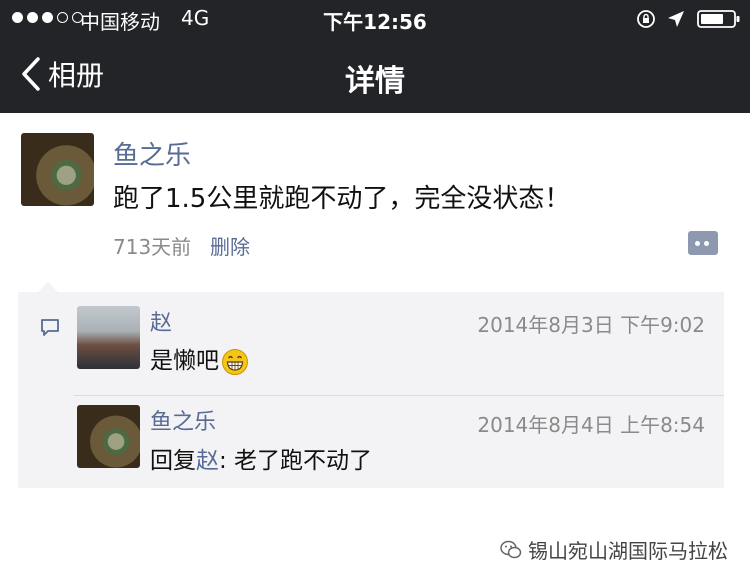  I want to click on comment-more-icon, so click(703, 243).